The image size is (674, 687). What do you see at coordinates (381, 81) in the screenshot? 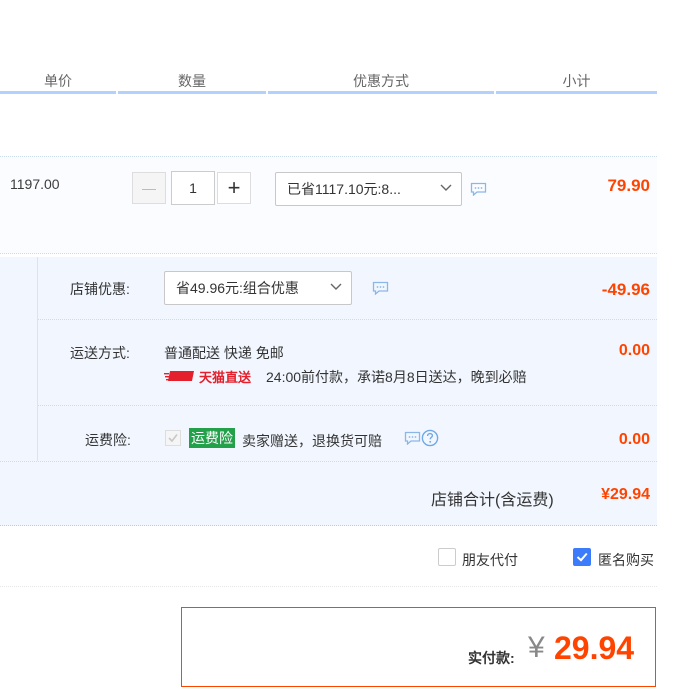
I see `column-header-discount: 优惠方式` at bounding box center [381, 81].